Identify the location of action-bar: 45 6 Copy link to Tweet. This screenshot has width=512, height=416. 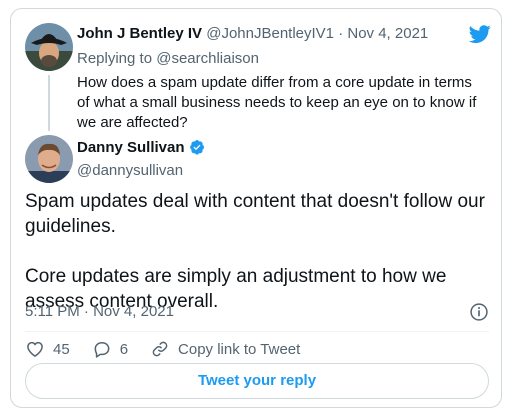
(173, 349).